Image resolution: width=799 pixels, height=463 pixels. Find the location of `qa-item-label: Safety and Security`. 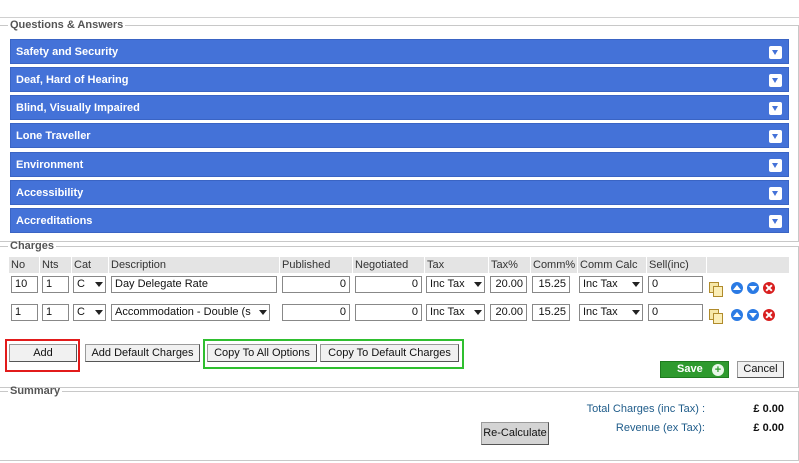

qa-item-label: Safety and Security is located at coordinates (67, 52).